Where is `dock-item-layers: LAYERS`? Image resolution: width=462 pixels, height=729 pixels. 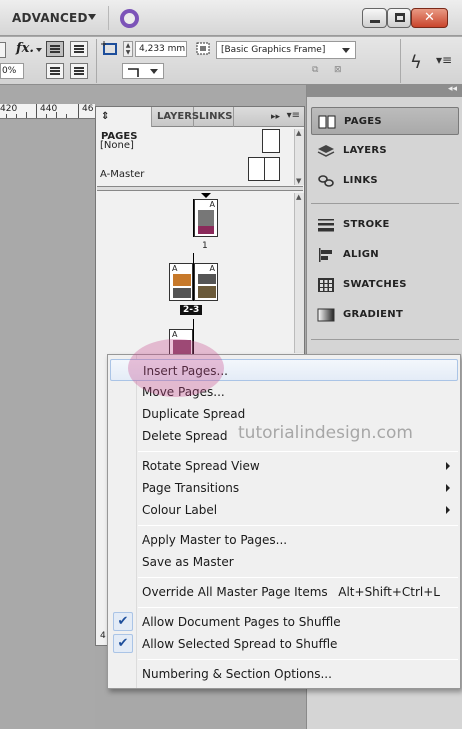
dock-item-layers: LAYERS is located at coordinates (385, 151).